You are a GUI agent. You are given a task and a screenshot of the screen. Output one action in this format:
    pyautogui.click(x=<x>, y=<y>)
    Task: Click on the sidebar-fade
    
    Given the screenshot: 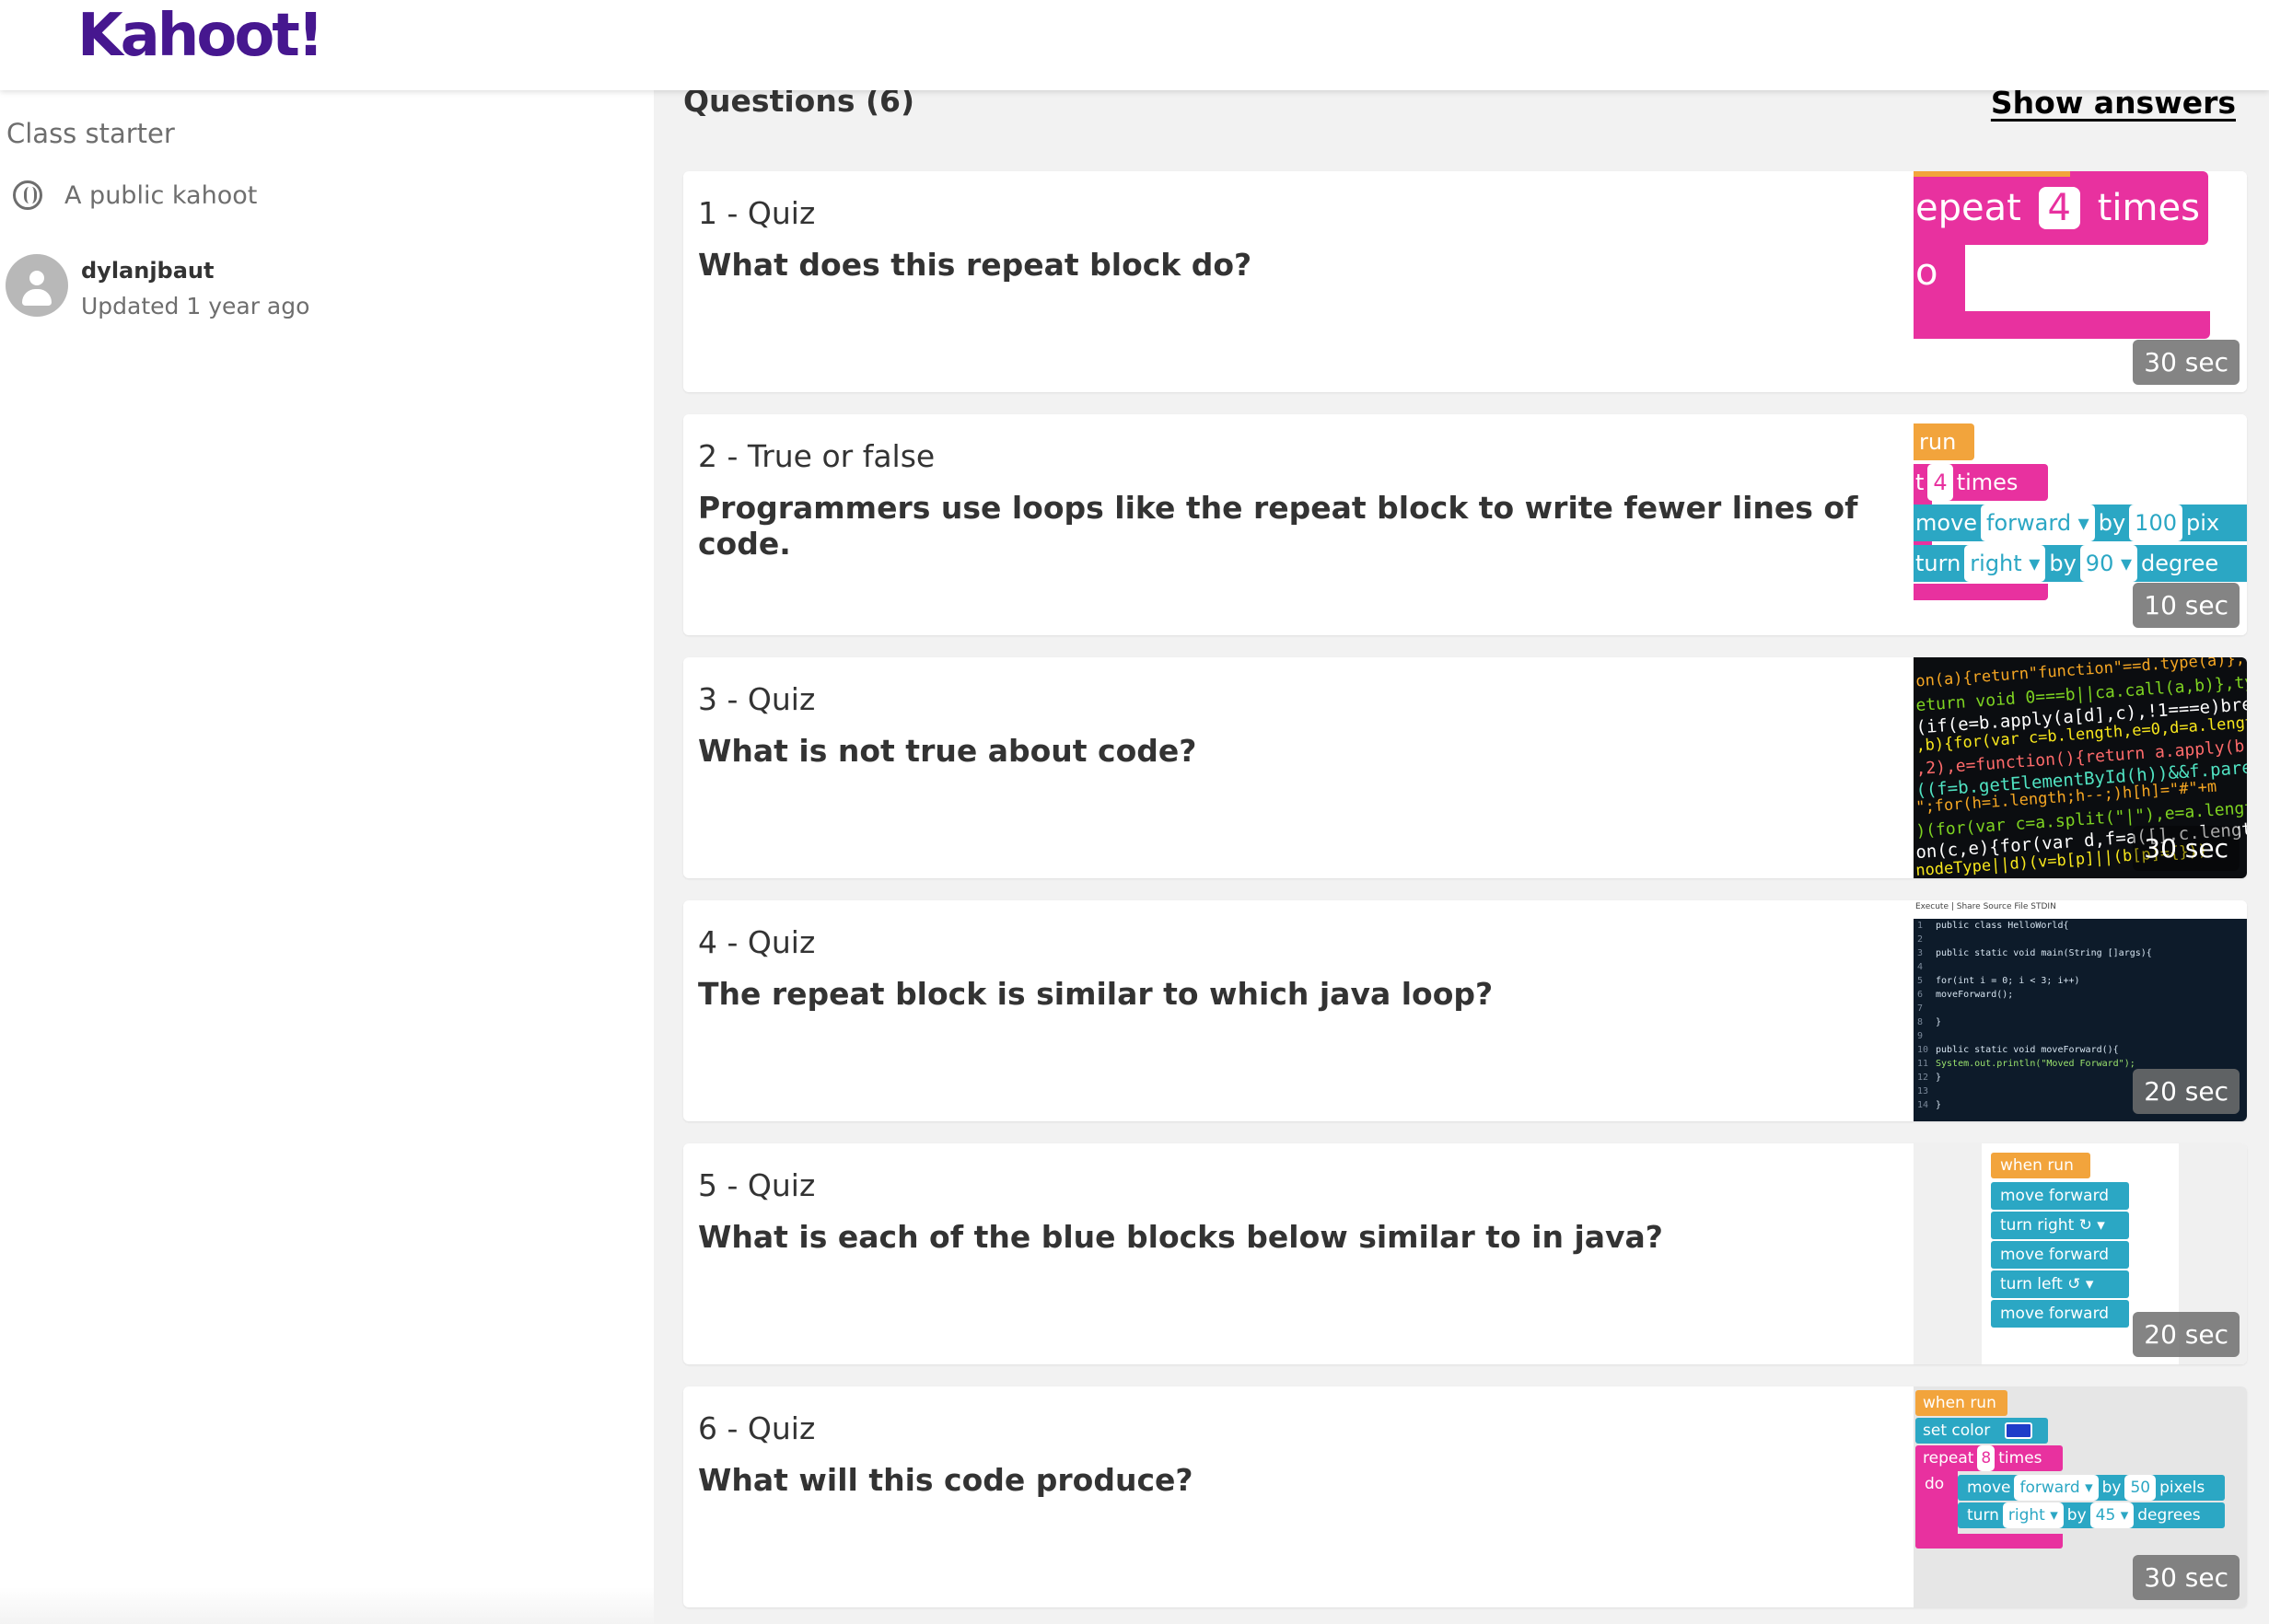 What is the action you would take?
    pyautogui.click(x=327, y=1605)
    